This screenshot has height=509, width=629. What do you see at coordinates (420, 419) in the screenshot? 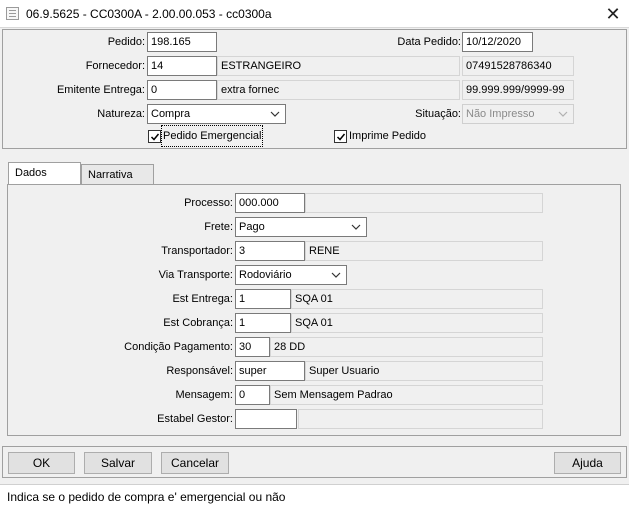
I see `estabel-gestor-name-field` at bounding box center [420, 419].